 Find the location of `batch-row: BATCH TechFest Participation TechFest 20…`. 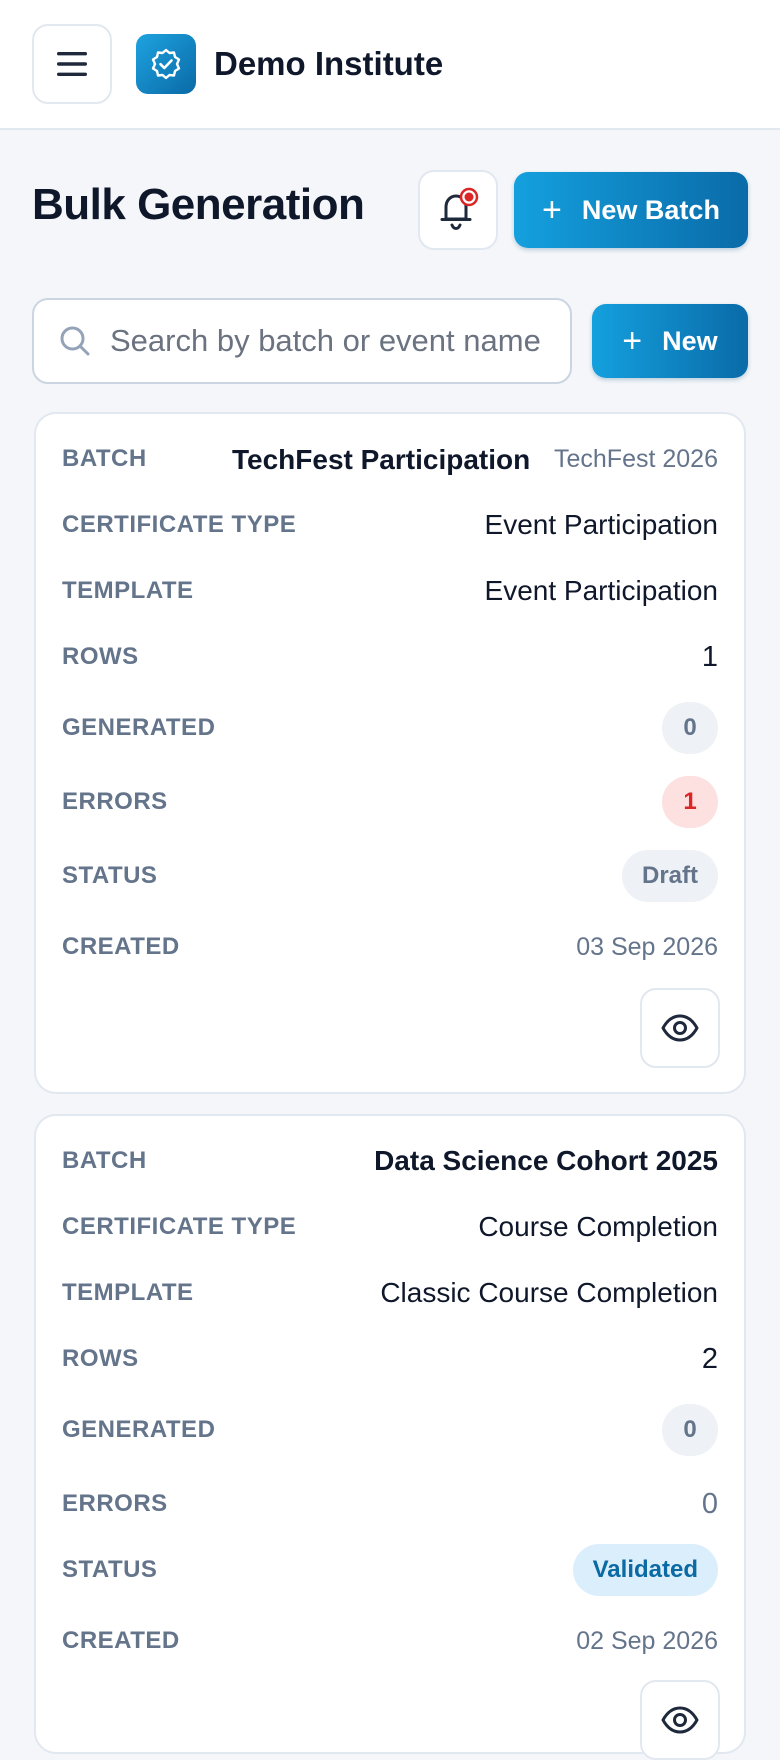

batch-row: BATCH TechFest Participation TechFest 20… is located at coordinates (390, 459).